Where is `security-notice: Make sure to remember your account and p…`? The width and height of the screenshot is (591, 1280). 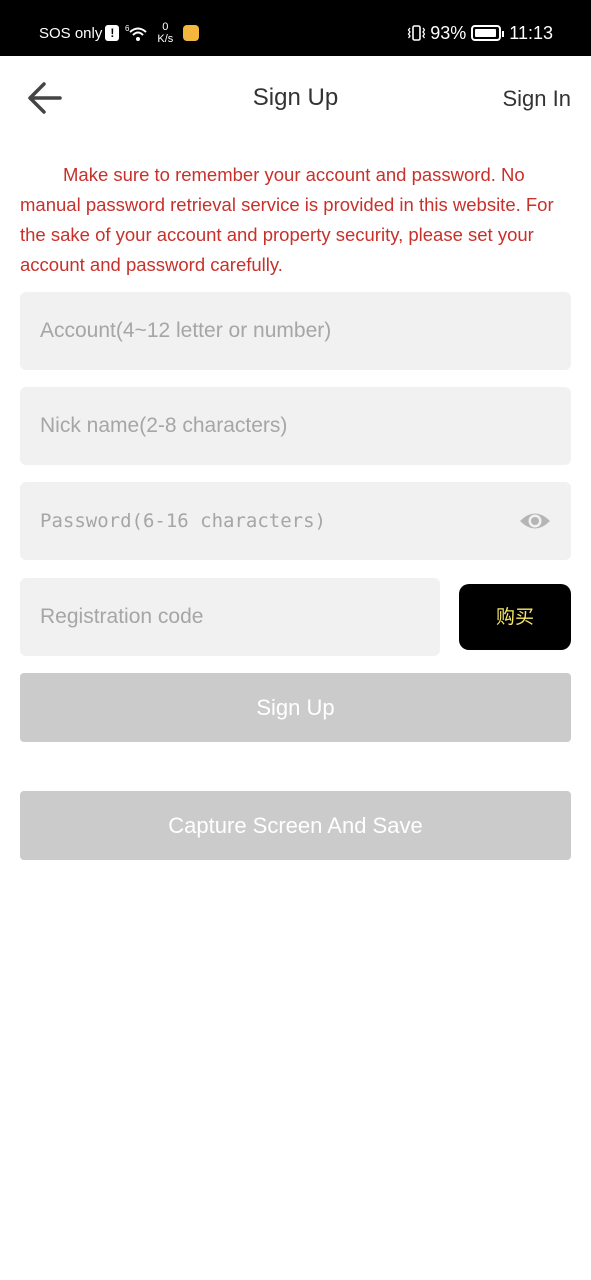
security-notice: Make sure to remember your account and p… is located at coordinates (287, 219).